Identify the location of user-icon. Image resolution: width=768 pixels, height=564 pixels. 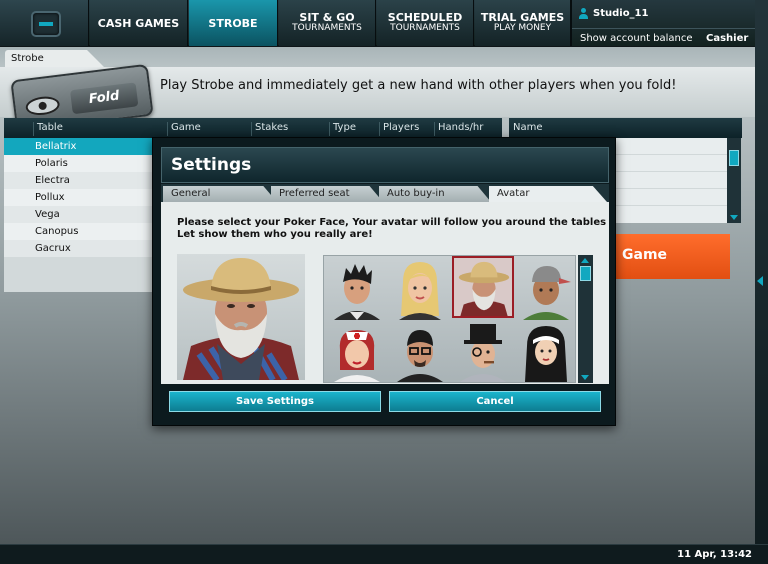
(583, 13).